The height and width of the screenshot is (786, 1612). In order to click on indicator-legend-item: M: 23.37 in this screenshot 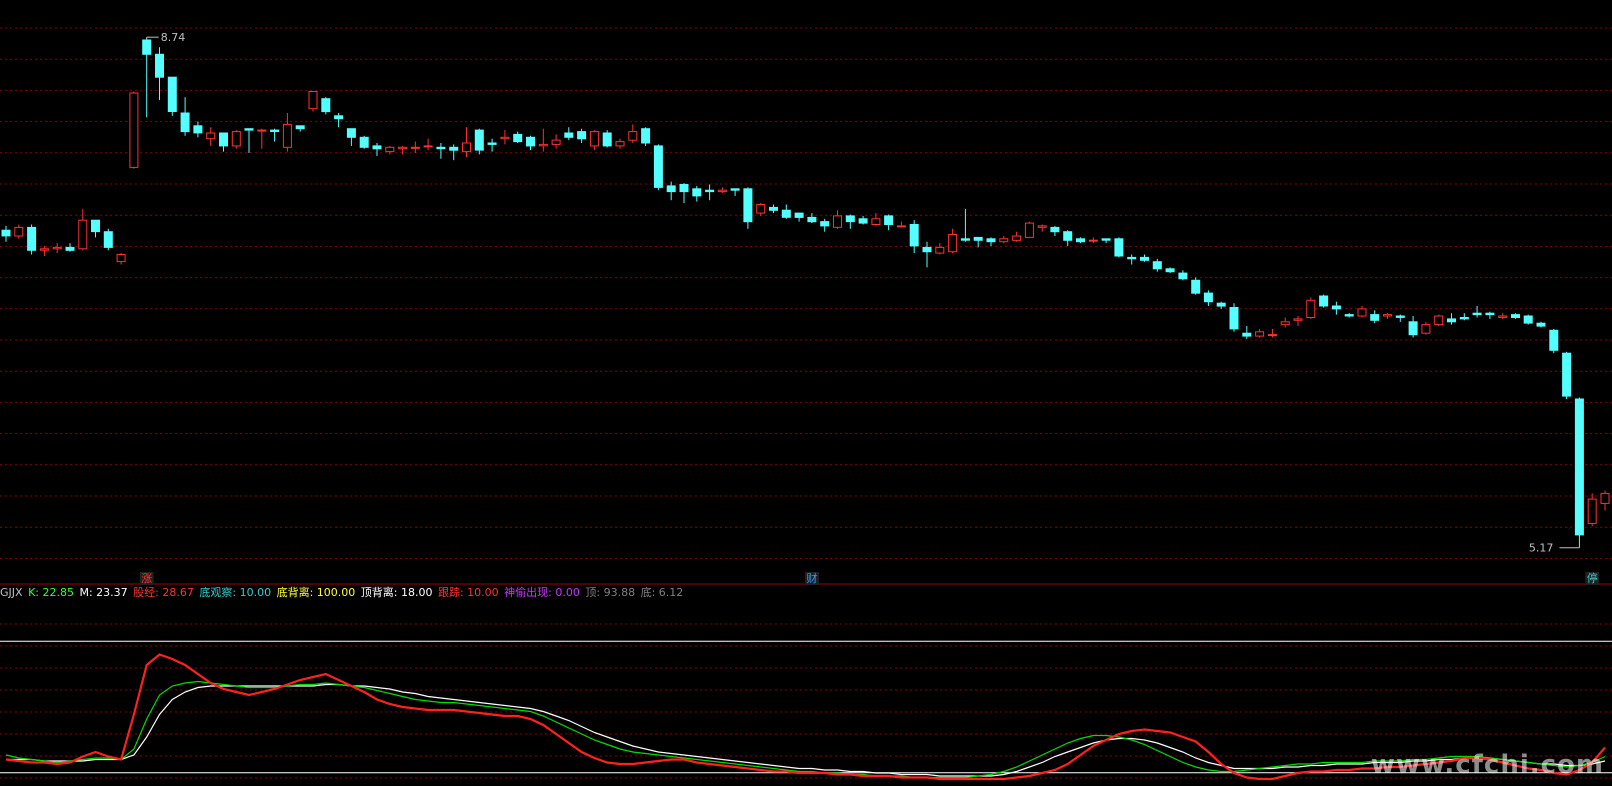, I will do `click(101, 592)`.